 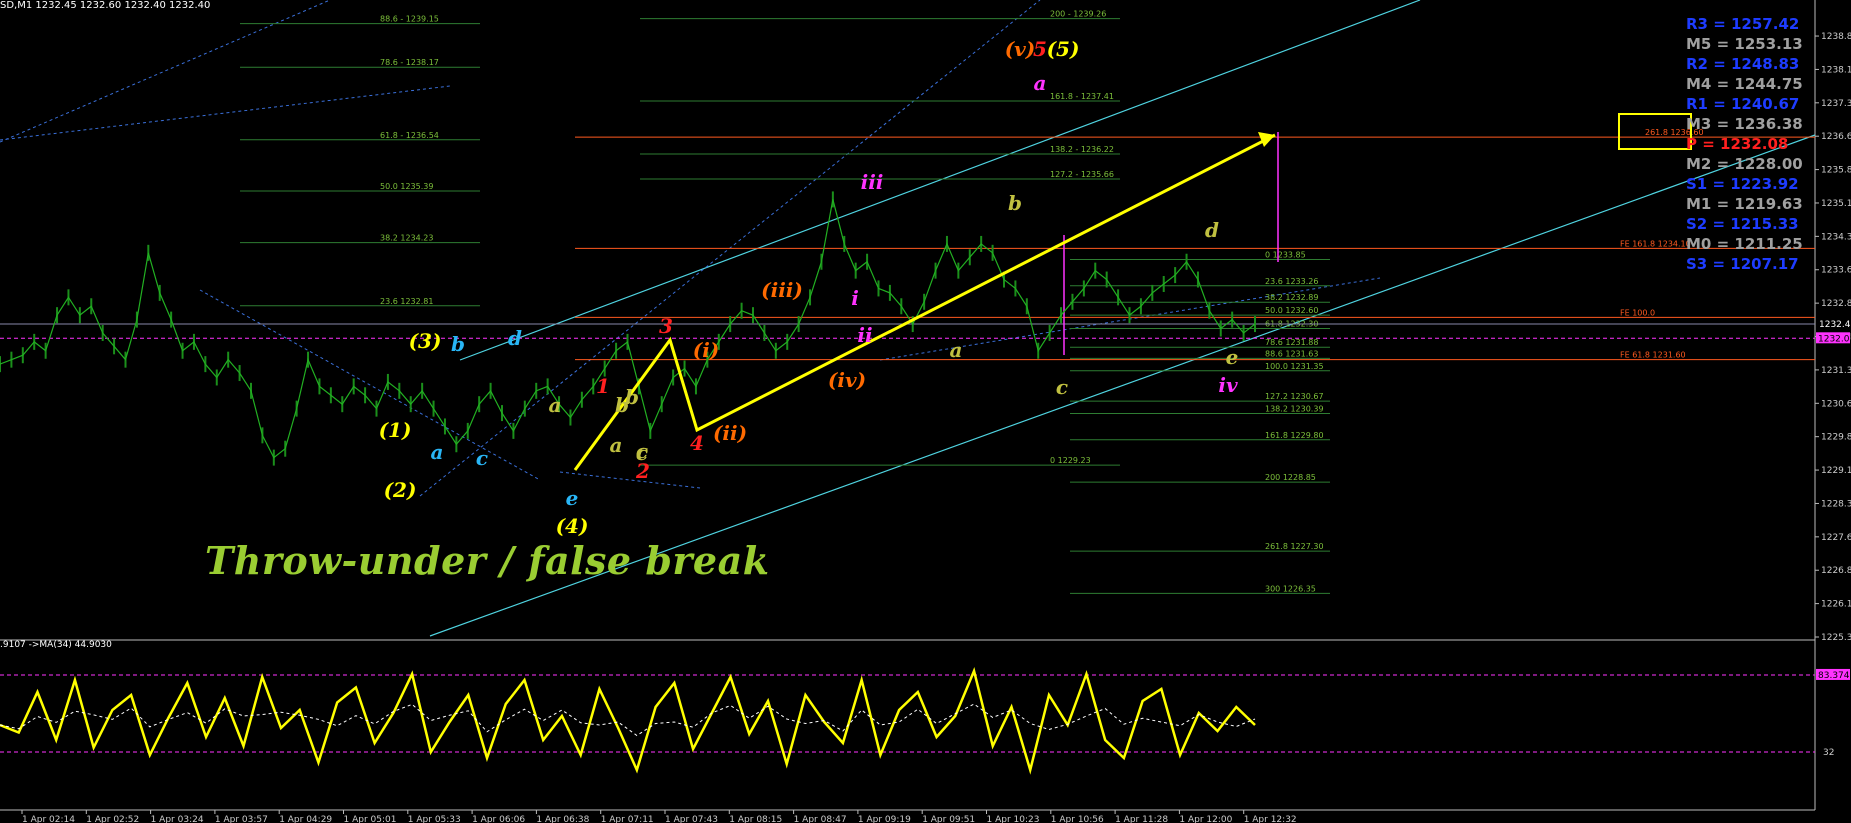 I want to click on x-tick-label: 1 Apr 11:28, so click(x=1141, y=819).